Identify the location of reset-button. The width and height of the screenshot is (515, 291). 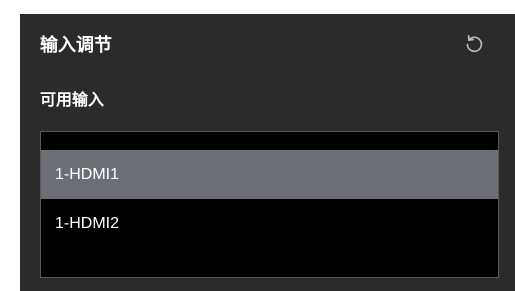
(474, 44).